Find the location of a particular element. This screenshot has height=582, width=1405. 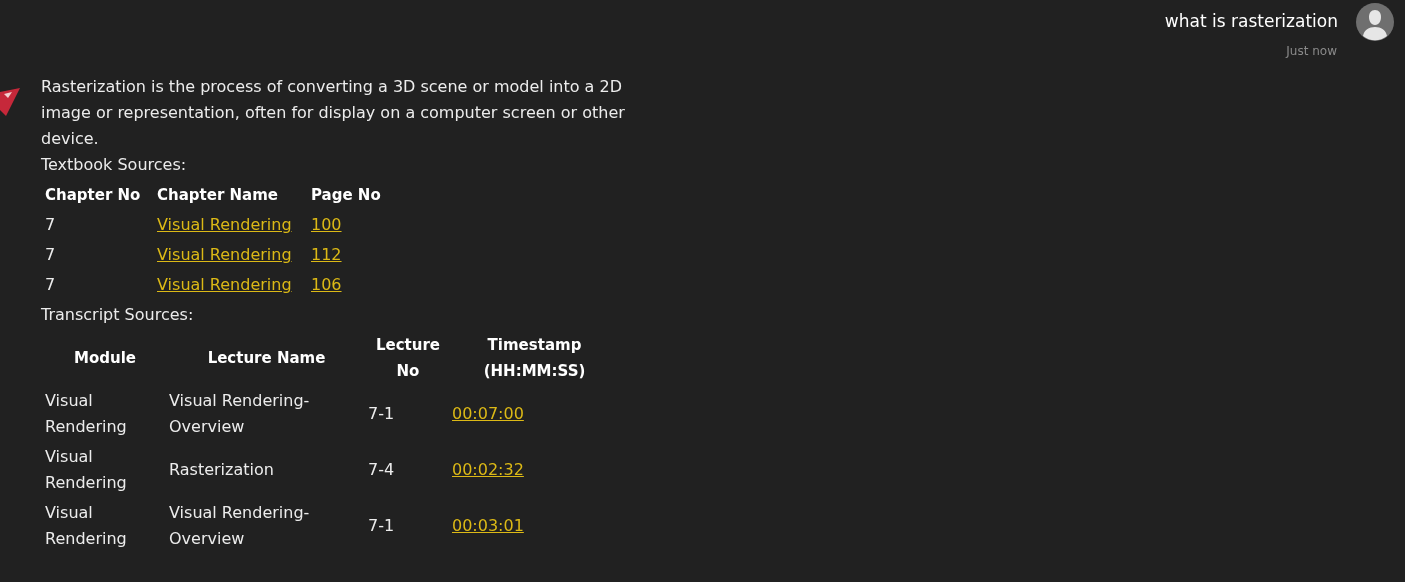

logo-icon is located at coordinates (10, 103).